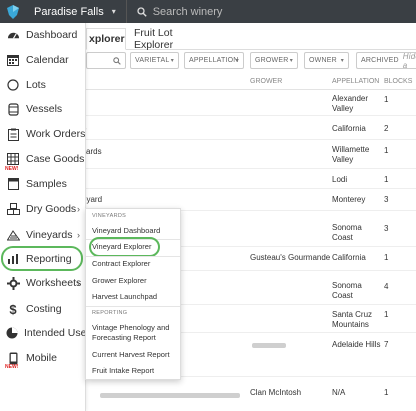 Image resolution: width=416 pixels, height=411 pixels. Describe the element at coordinates (251, 103) in the screenshot. I see `table-row: Alexander Valley 1` at that location.